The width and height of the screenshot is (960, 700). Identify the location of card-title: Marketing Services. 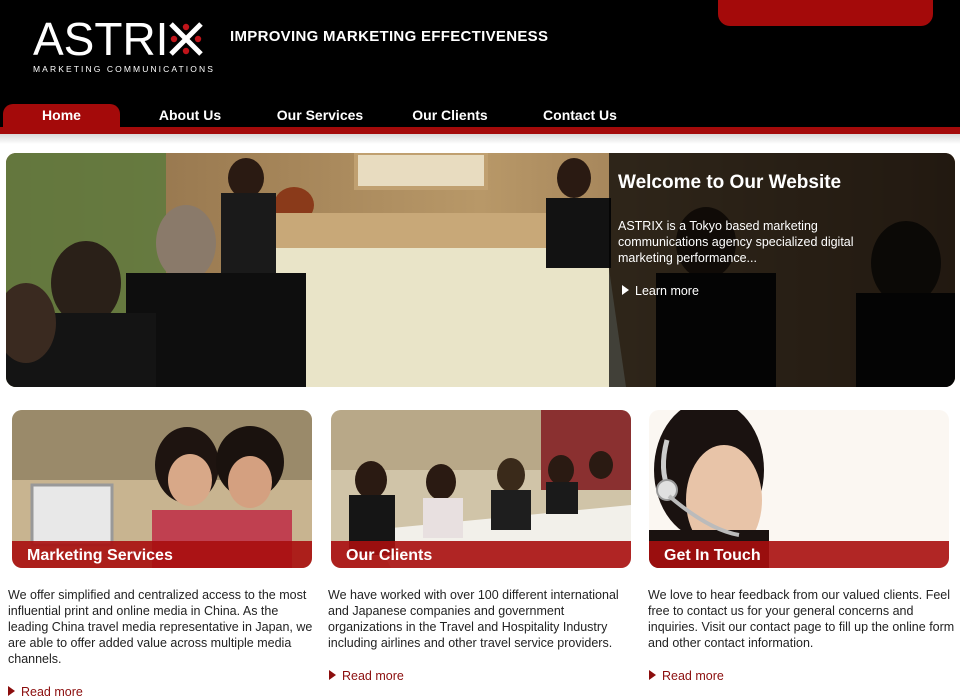
(100, 555).